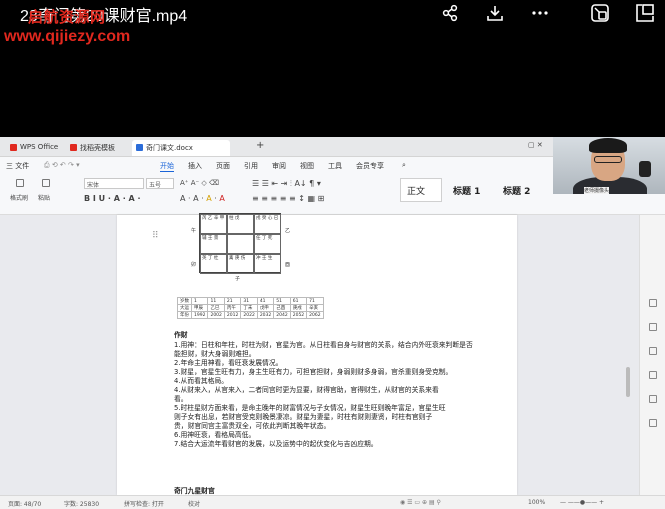 Image resolution: width=665 pixels, height=509 pixels. What do you see at coordinates (653, 375) in the screenshot?
I see `image-icon` at bounding box center [653, 375].